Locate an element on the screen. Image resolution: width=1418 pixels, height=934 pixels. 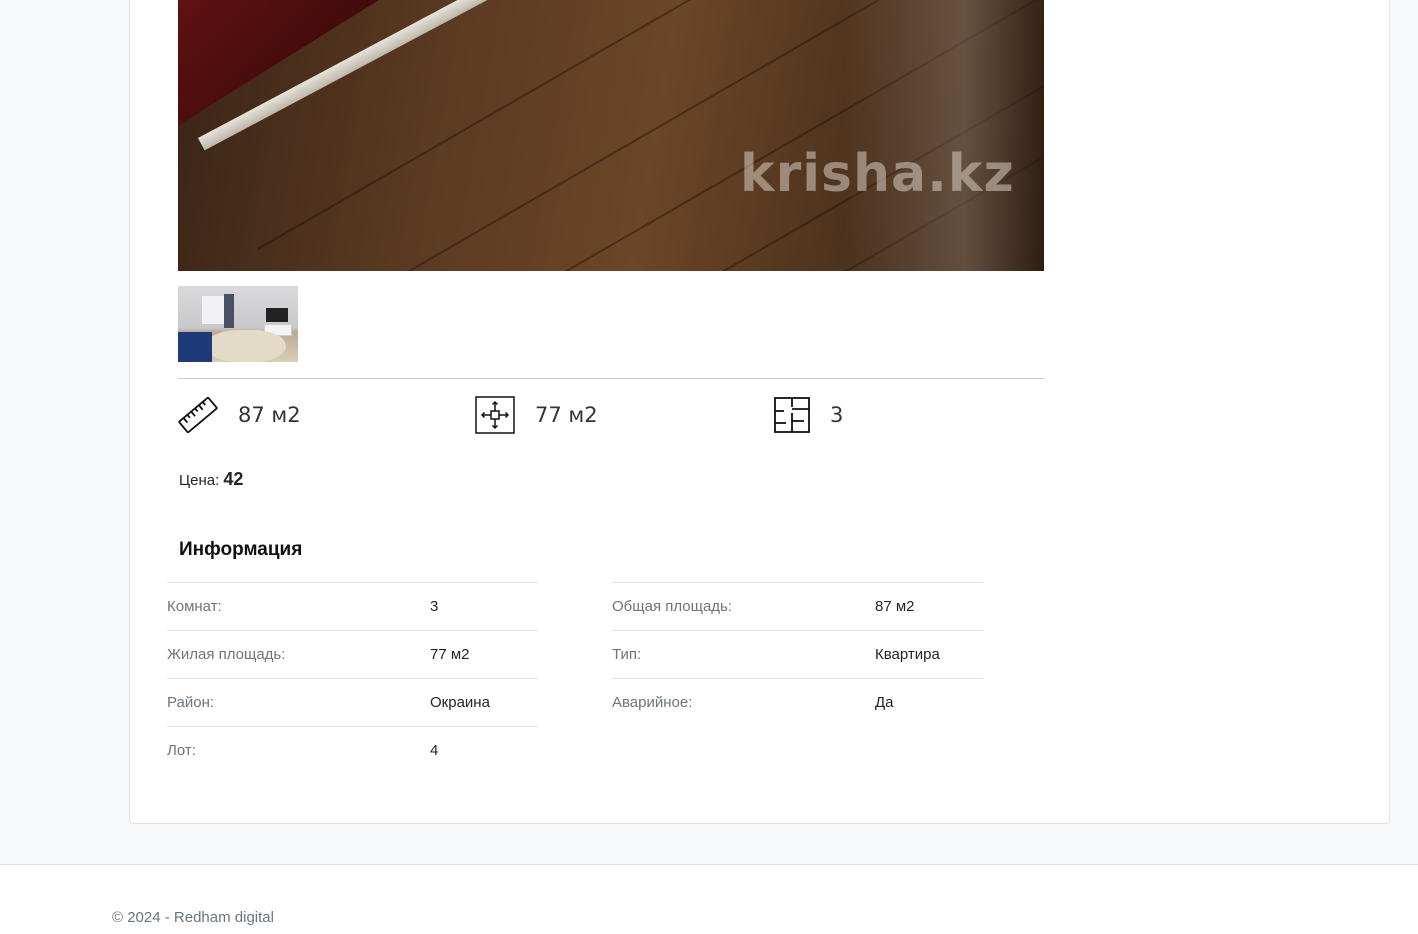
feature-rooms: 3 is located at coordinates (808, 415).